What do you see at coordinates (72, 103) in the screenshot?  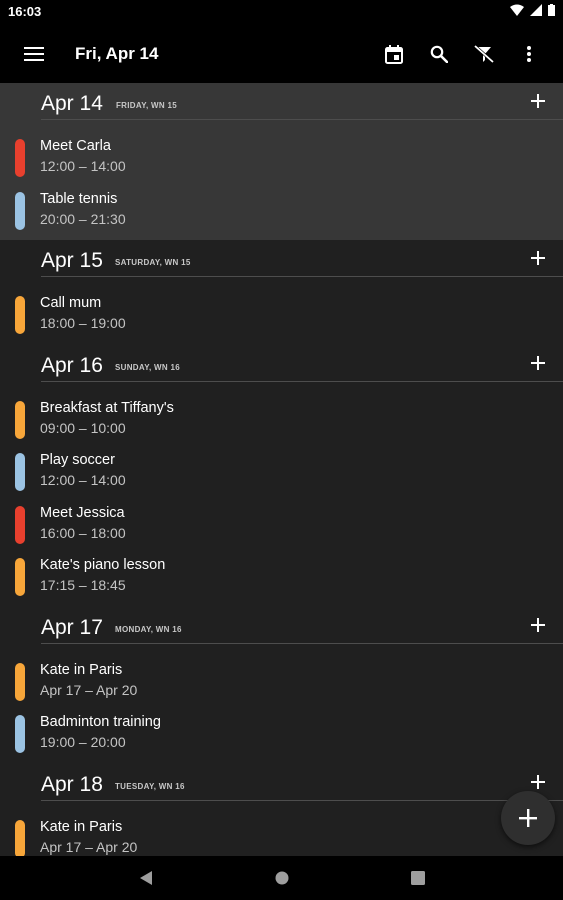 I see `day-date: Apr 14` at bounding box center [72, 103].